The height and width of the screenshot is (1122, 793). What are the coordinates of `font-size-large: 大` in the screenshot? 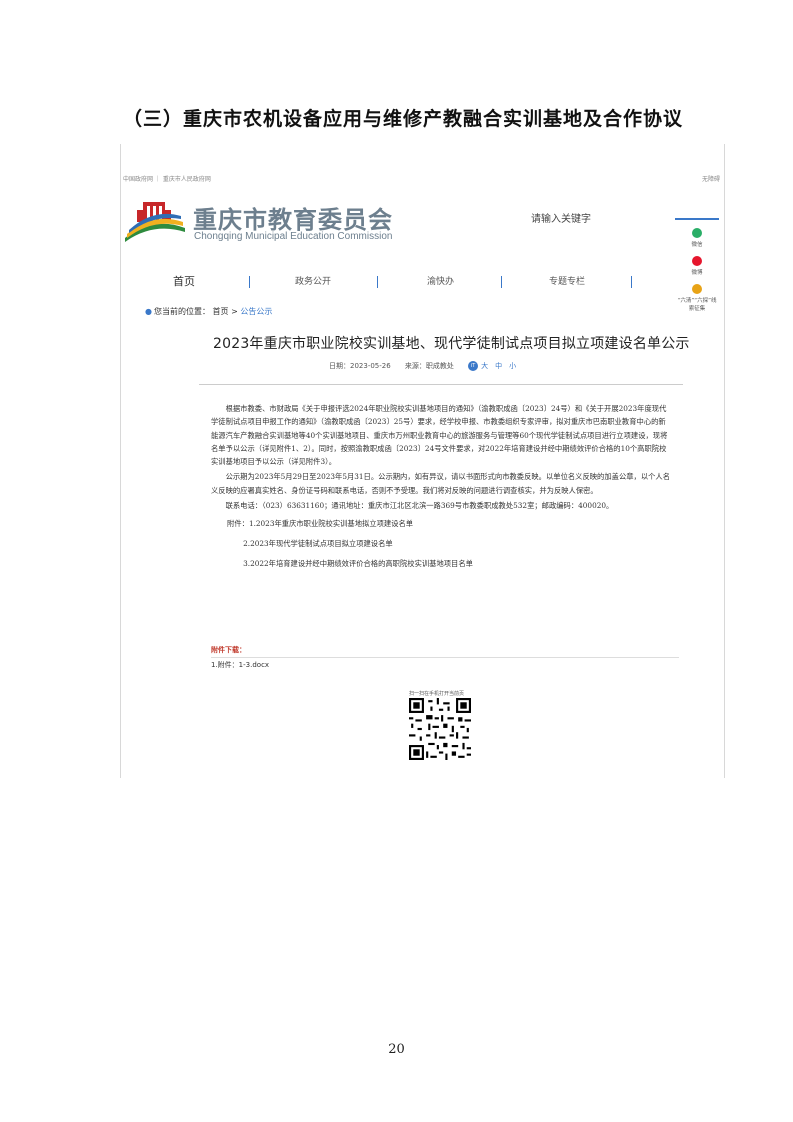 It's located at (484, 366).